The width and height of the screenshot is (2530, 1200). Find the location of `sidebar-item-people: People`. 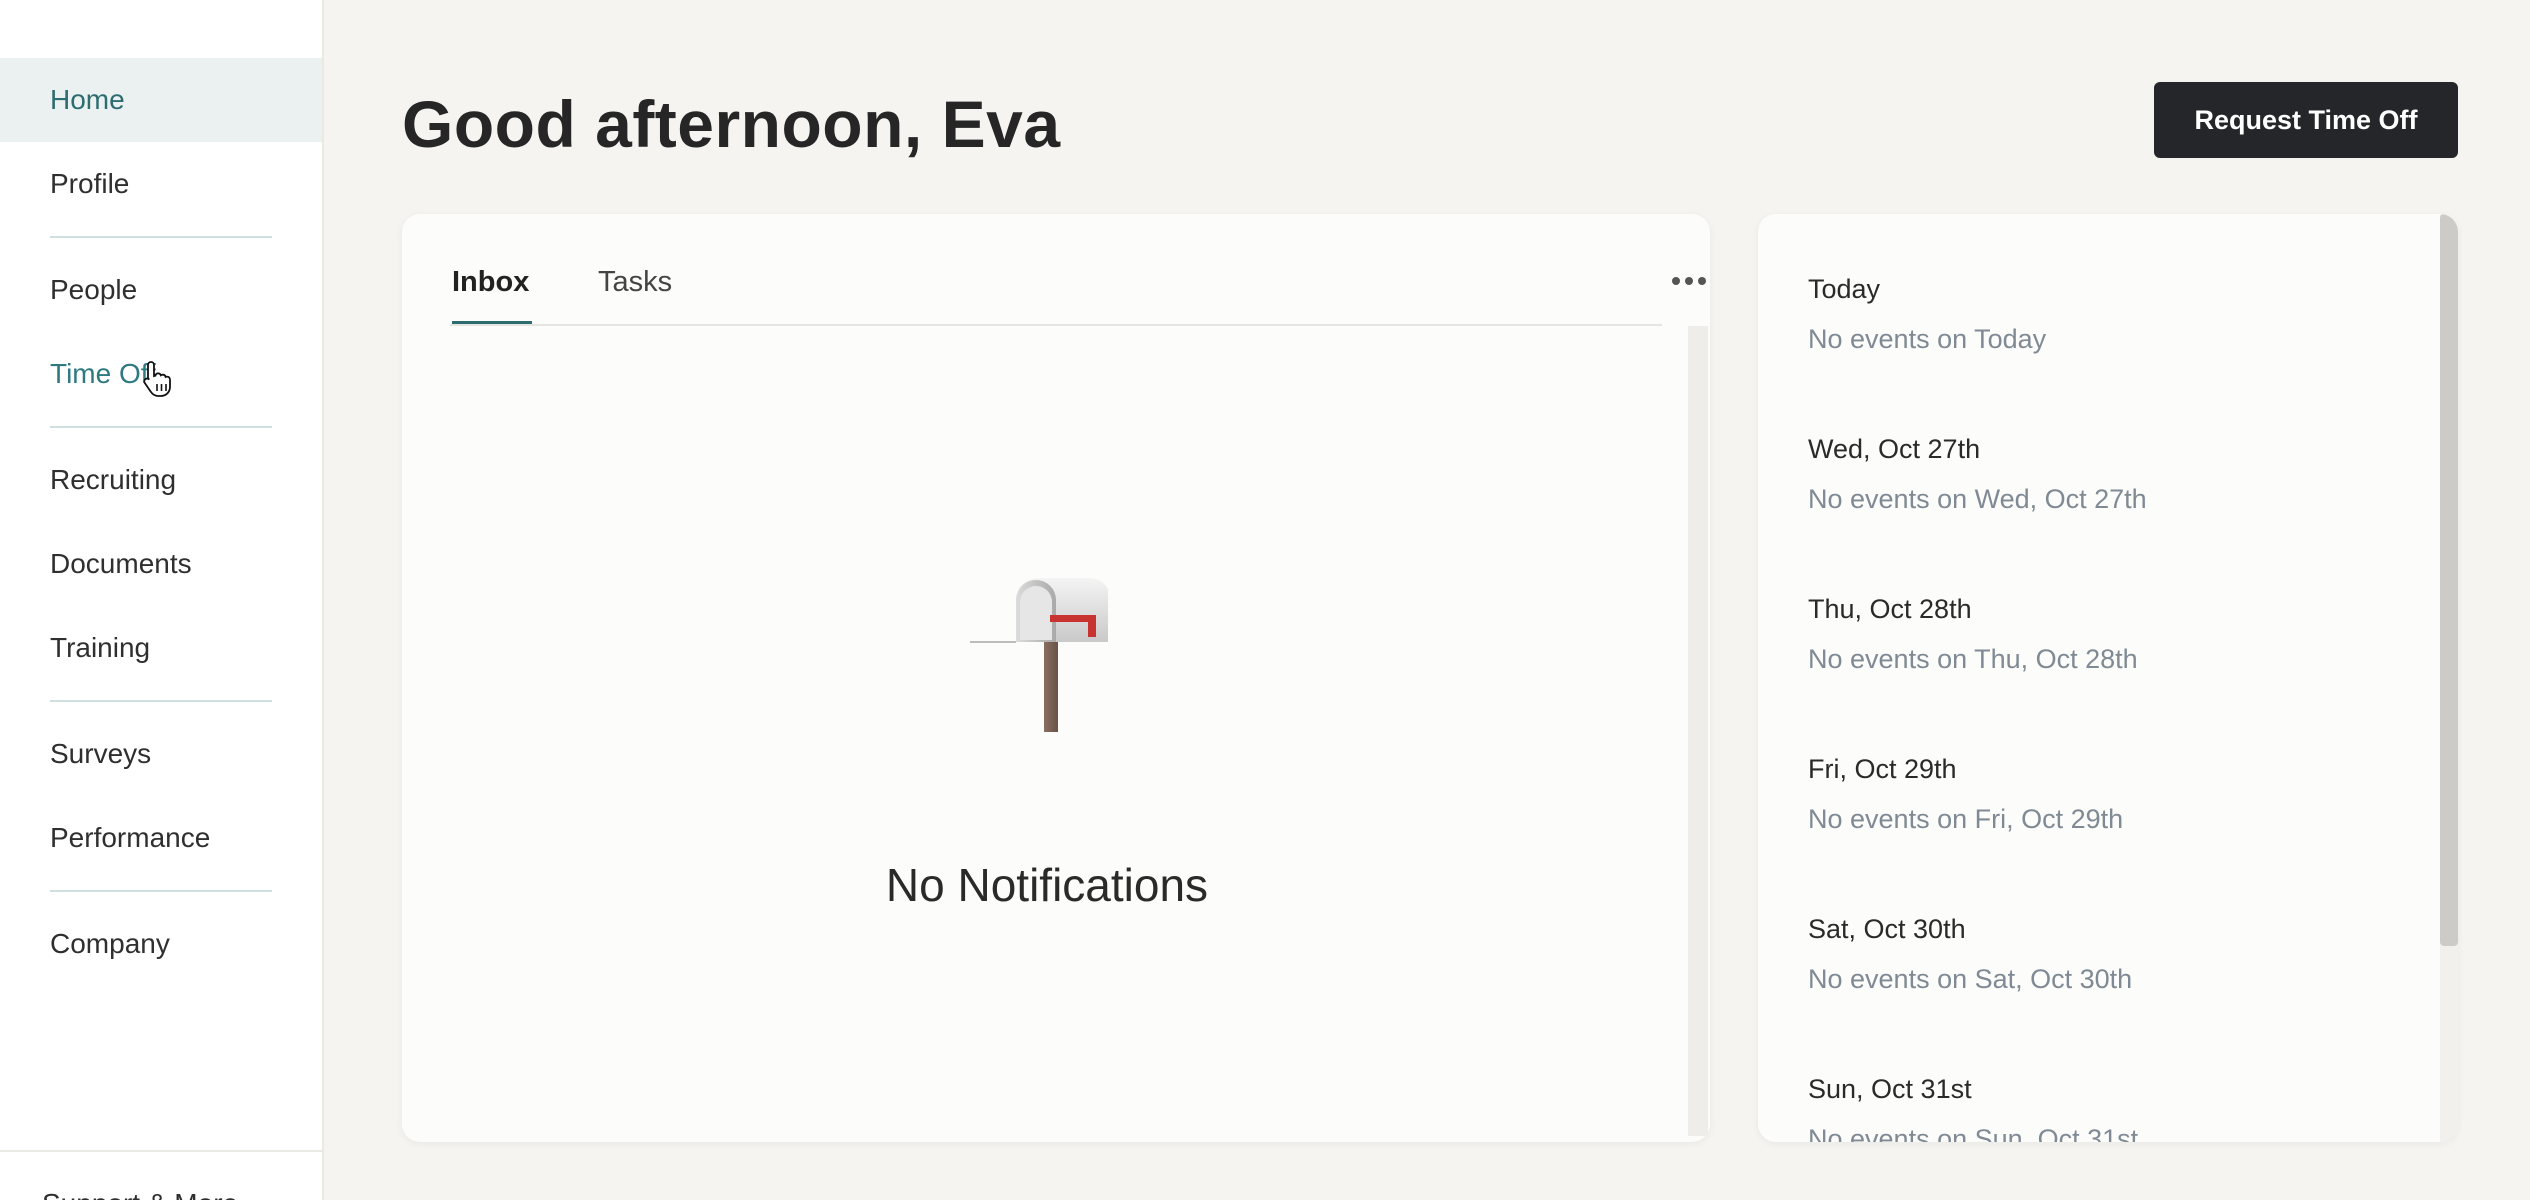

sidebar-item-people: People is located at coordinates (161, 290).